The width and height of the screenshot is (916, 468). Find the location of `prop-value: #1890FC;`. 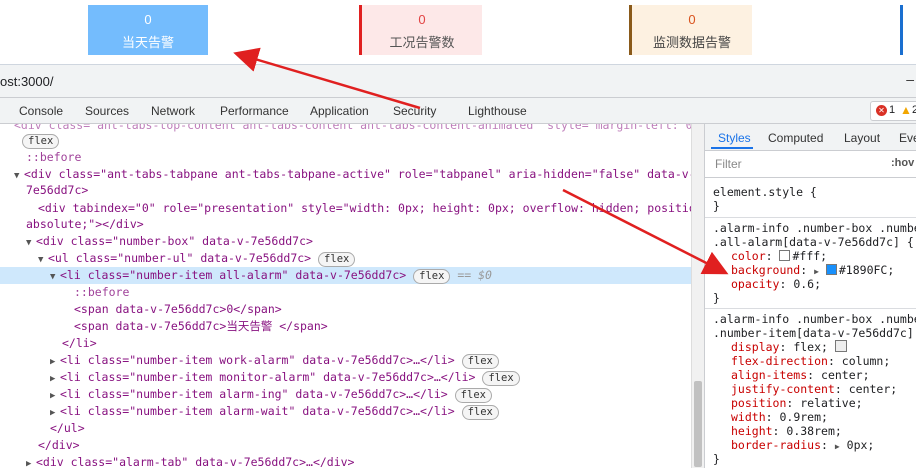

prop-value: #1890FC; is located at coordinates (866, 270).